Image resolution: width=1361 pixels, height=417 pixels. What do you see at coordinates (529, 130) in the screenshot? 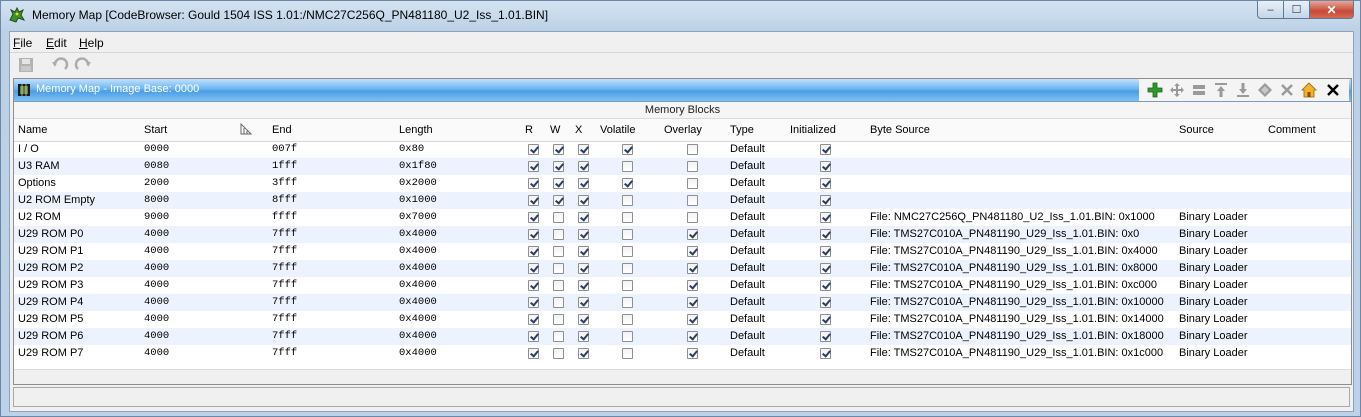
I see `column-header-r: R` at bounding box center [529, 130].